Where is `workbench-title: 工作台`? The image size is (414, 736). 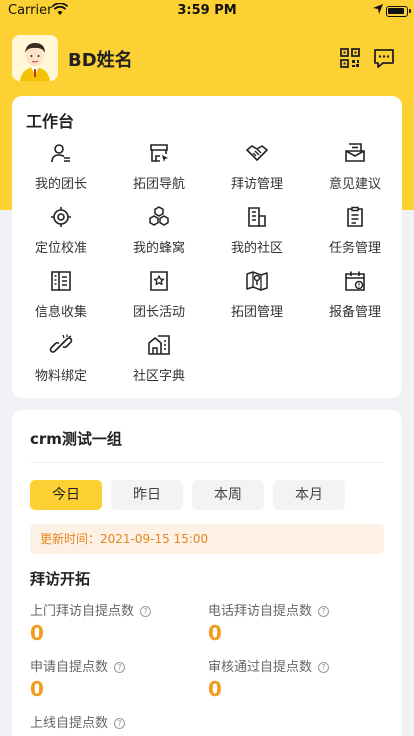
workbench-title: 工作台 is located at coordinates (50, 121).